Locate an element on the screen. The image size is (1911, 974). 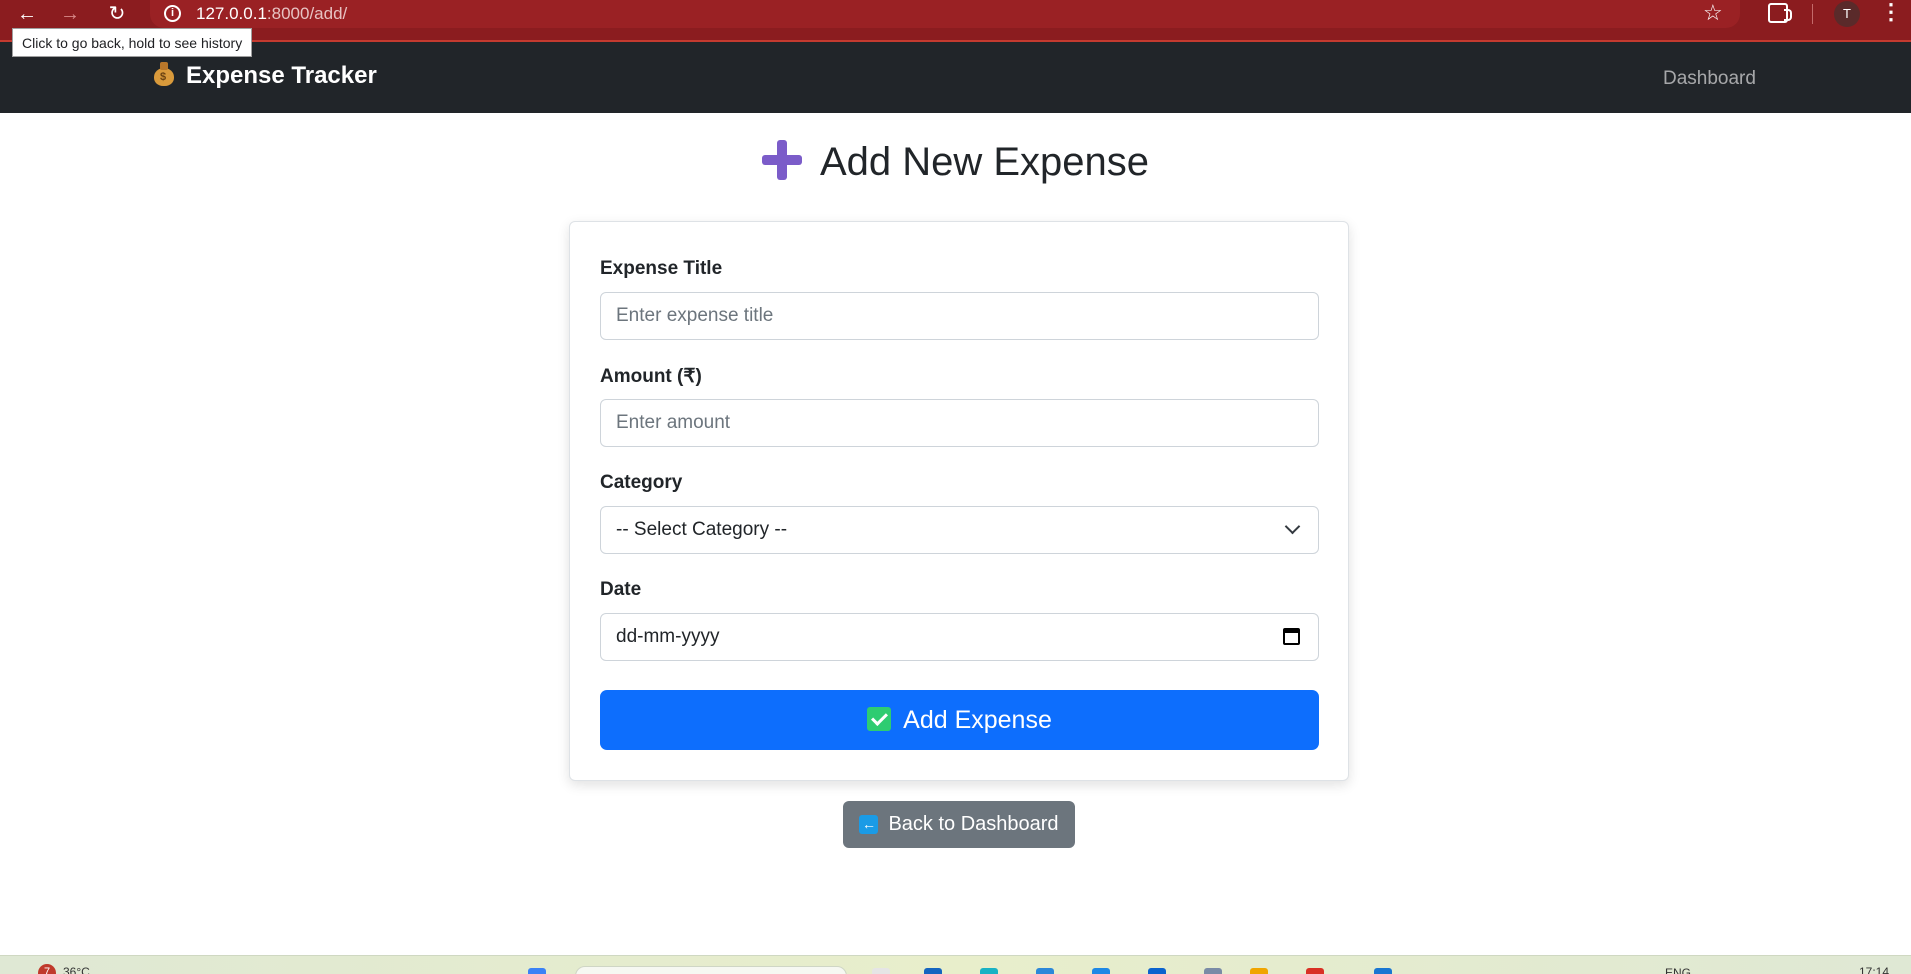
forward-arrow-icon: → is located at coordinates (70, 14).